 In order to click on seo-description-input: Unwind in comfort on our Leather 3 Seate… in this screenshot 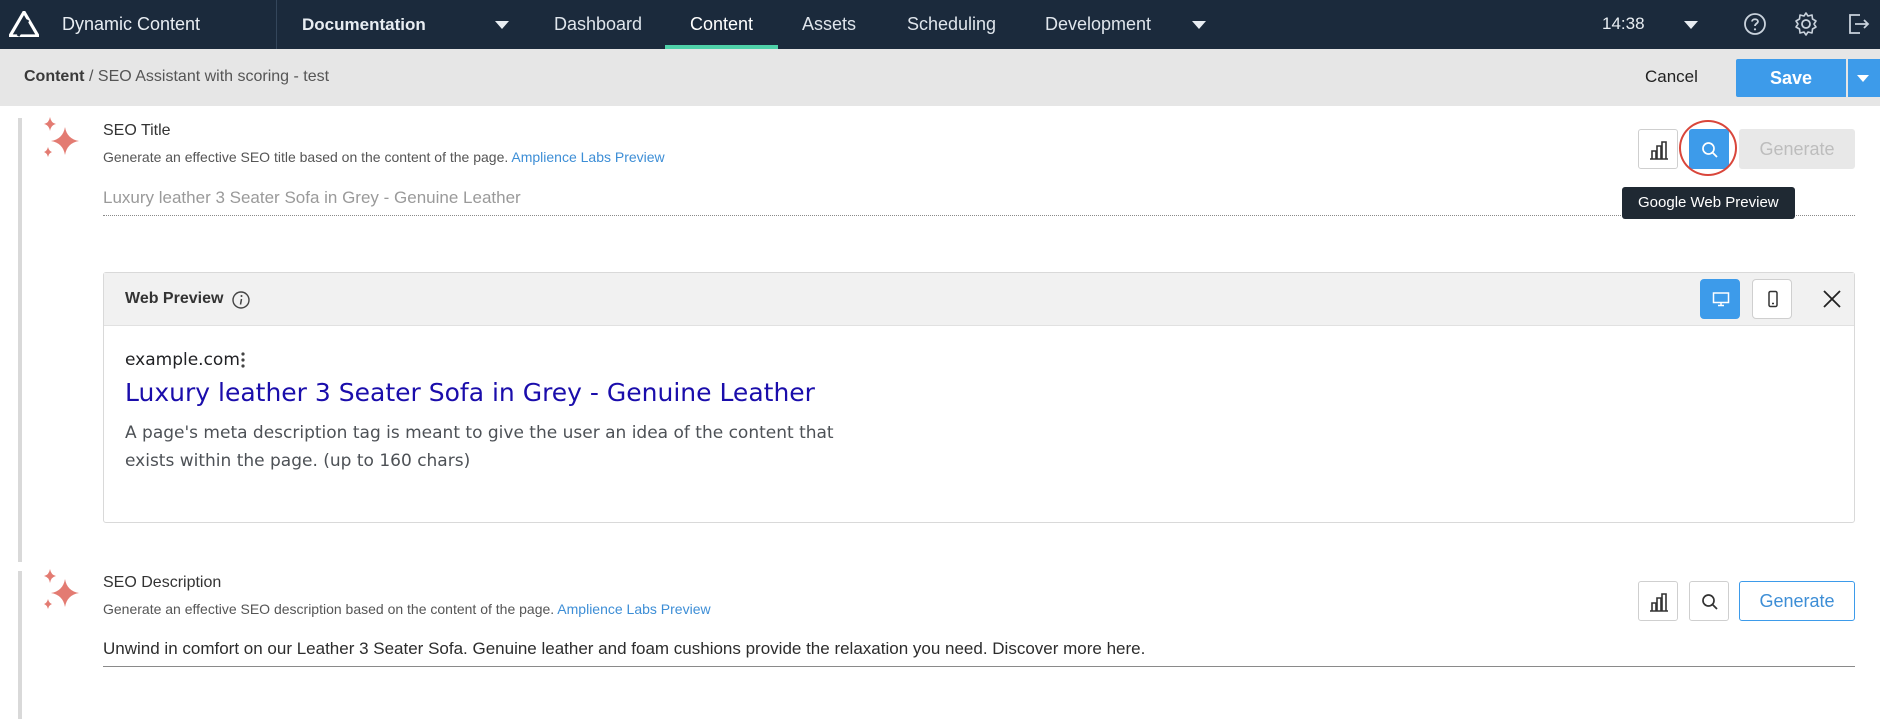, I will do `click(624, 649)`.